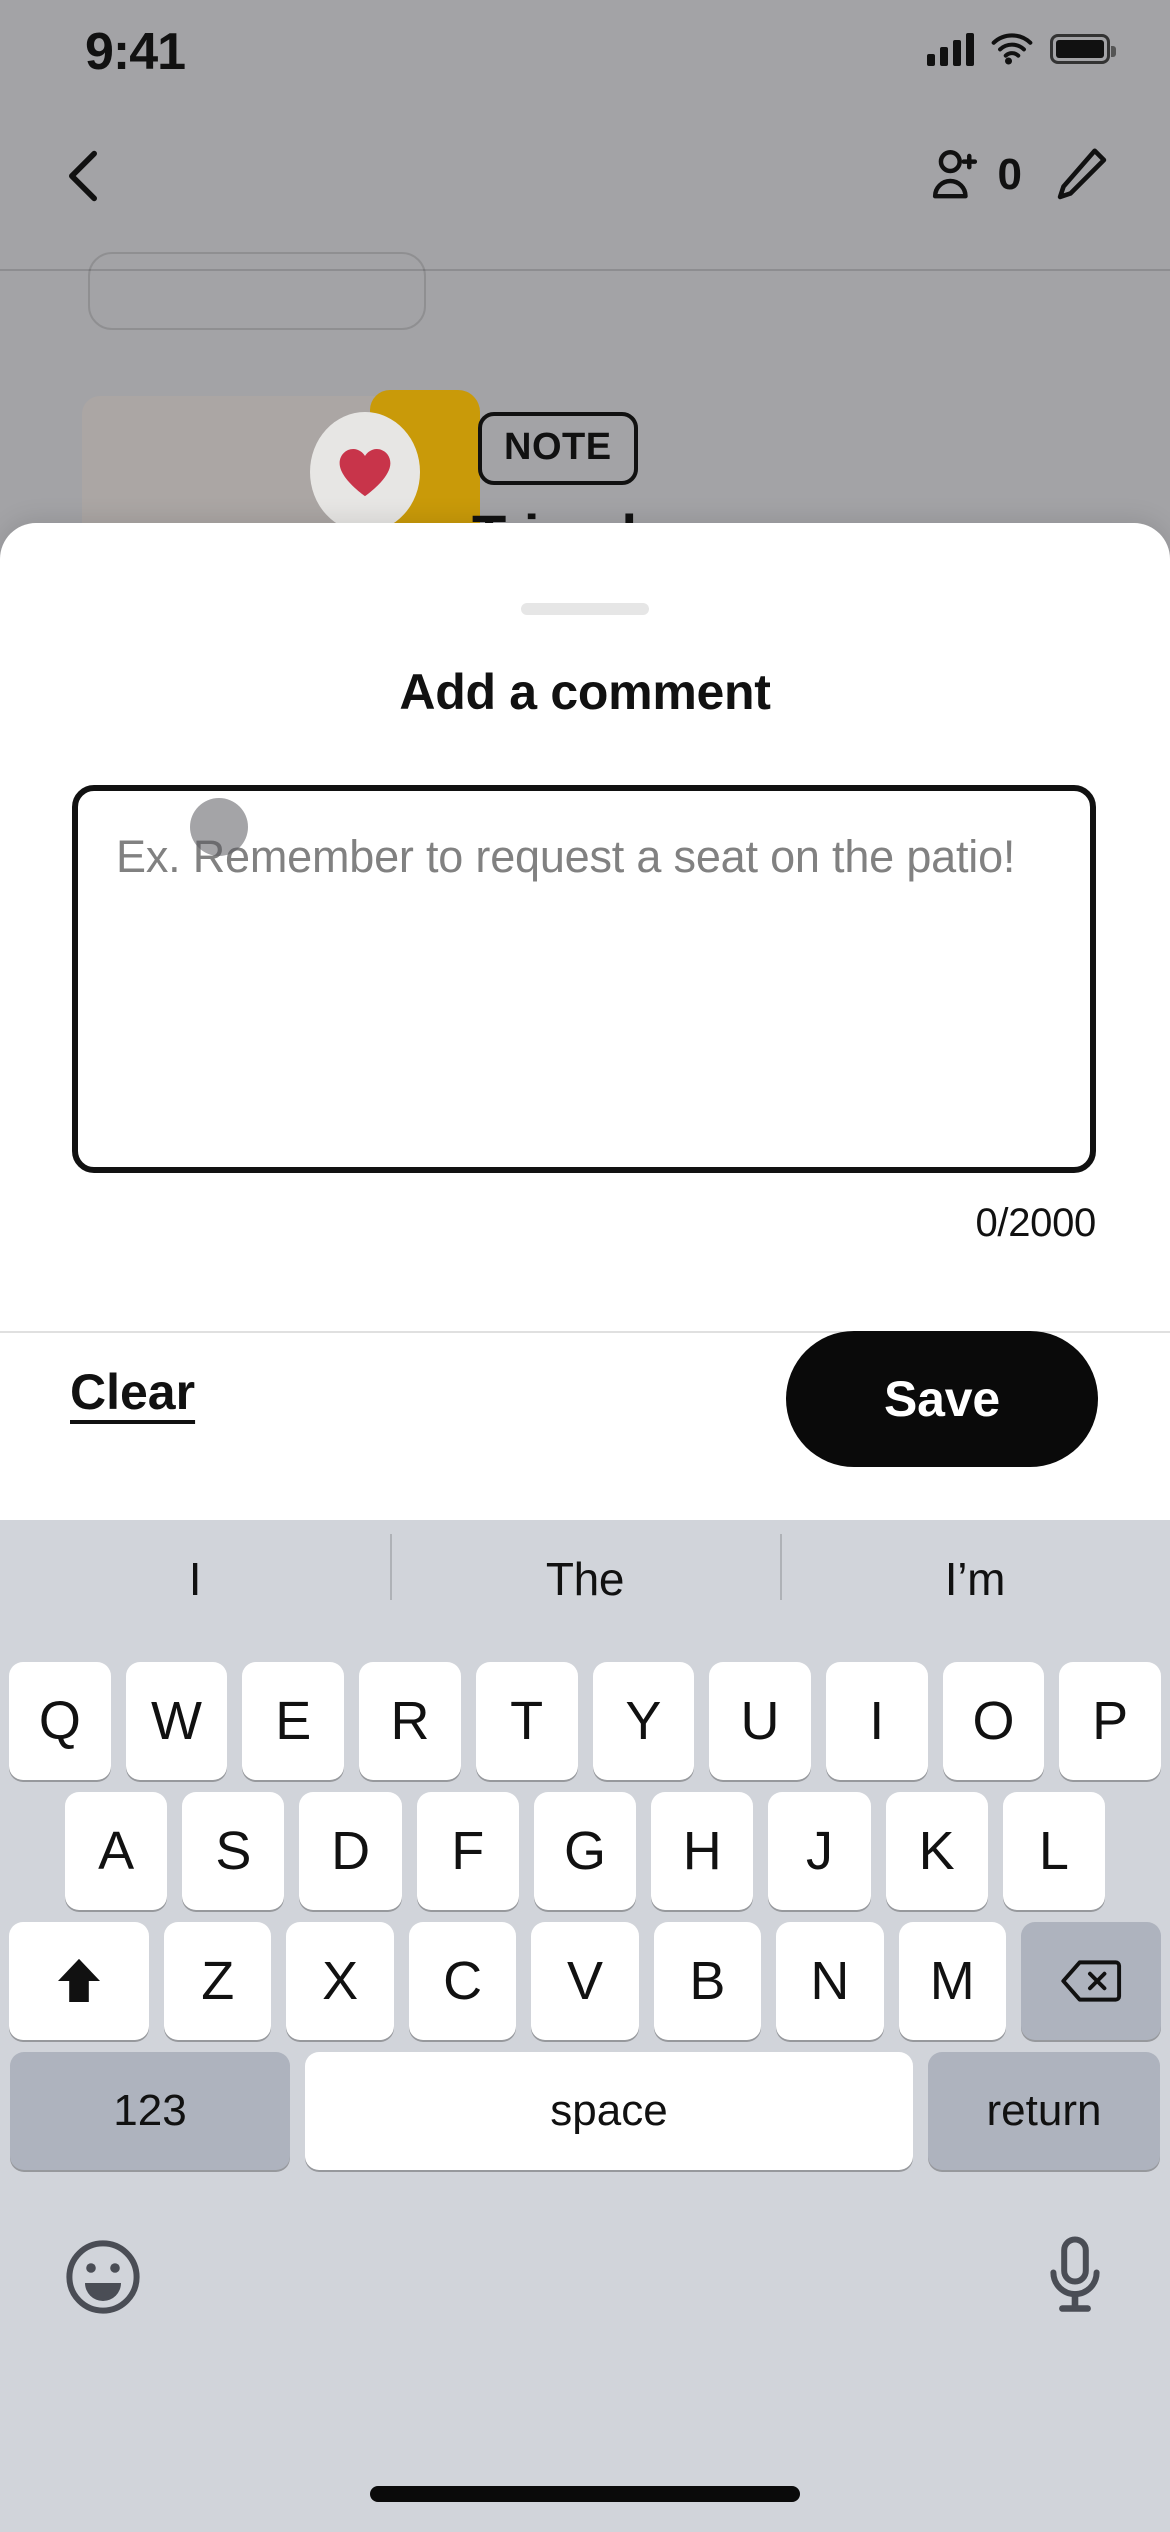 Image resolution: width=1170 pixels, height=2532 pixels. I want to click on key-b: B, so click(707, 1981).